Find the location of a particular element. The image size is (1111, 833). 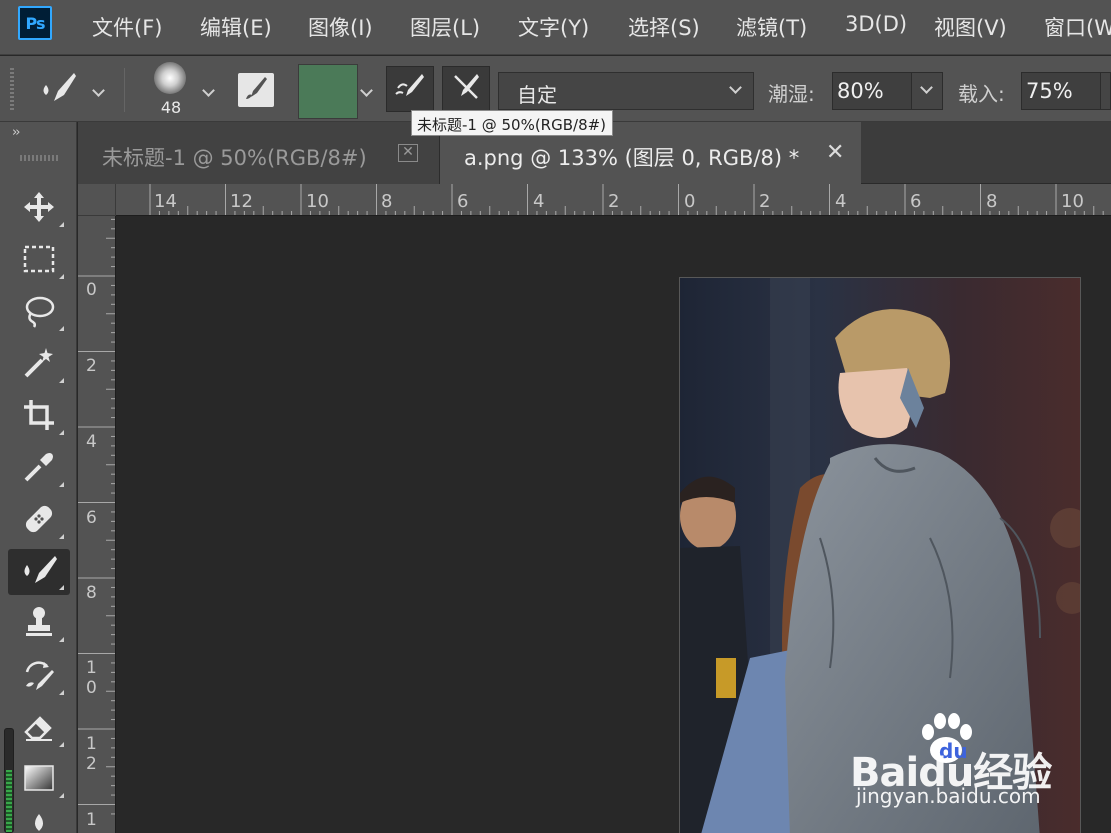

tool-preset-picker is located at coordinates (58, 90).